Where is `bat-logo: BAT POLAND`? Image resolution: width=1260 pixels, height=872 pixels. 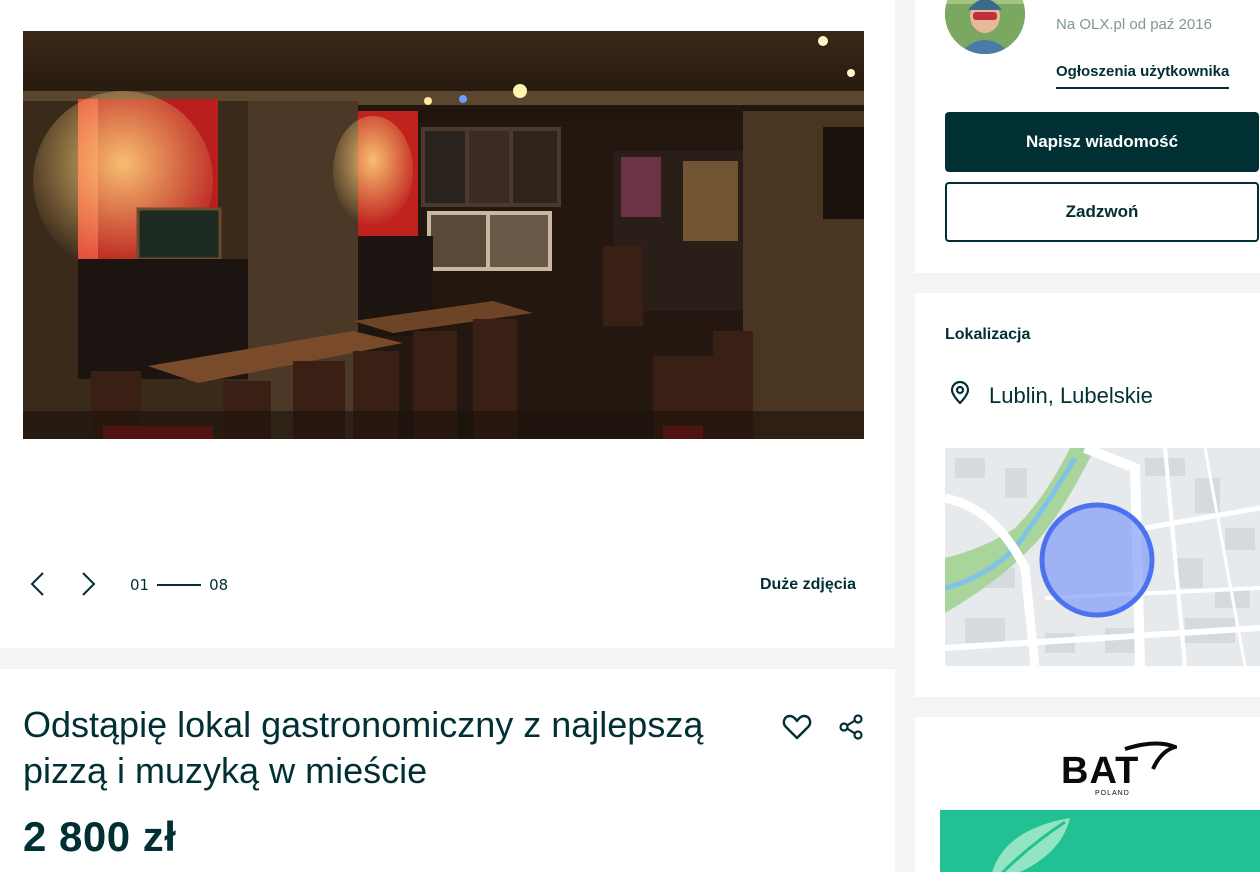
bat-logo: BAT POLAND is located at coordinates (1119, 771).